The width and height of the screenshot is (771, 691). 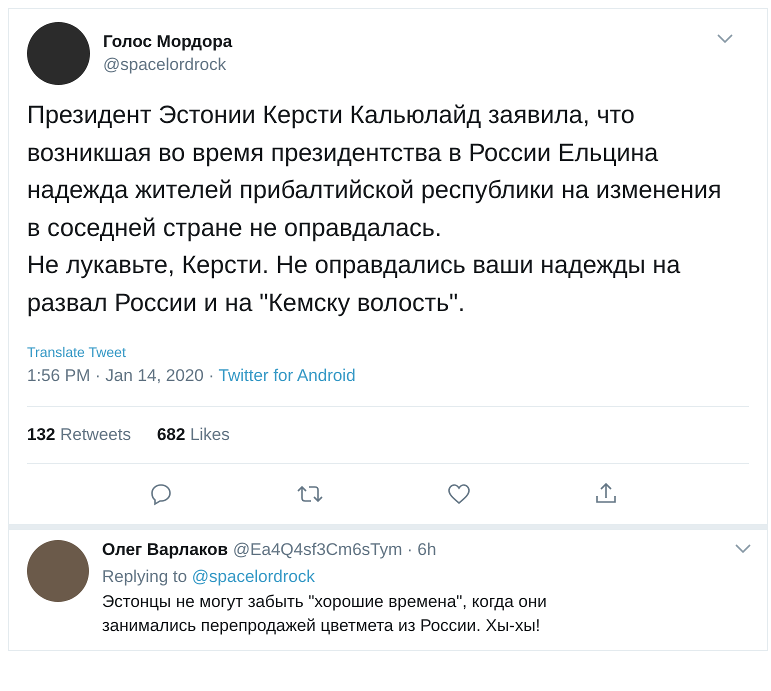 I want to click on tweet-text: Не лукавьте, Керсти. Не оправдались ваши надежды на развал России и на "Кемску волость"., so click(x=354, y=284).